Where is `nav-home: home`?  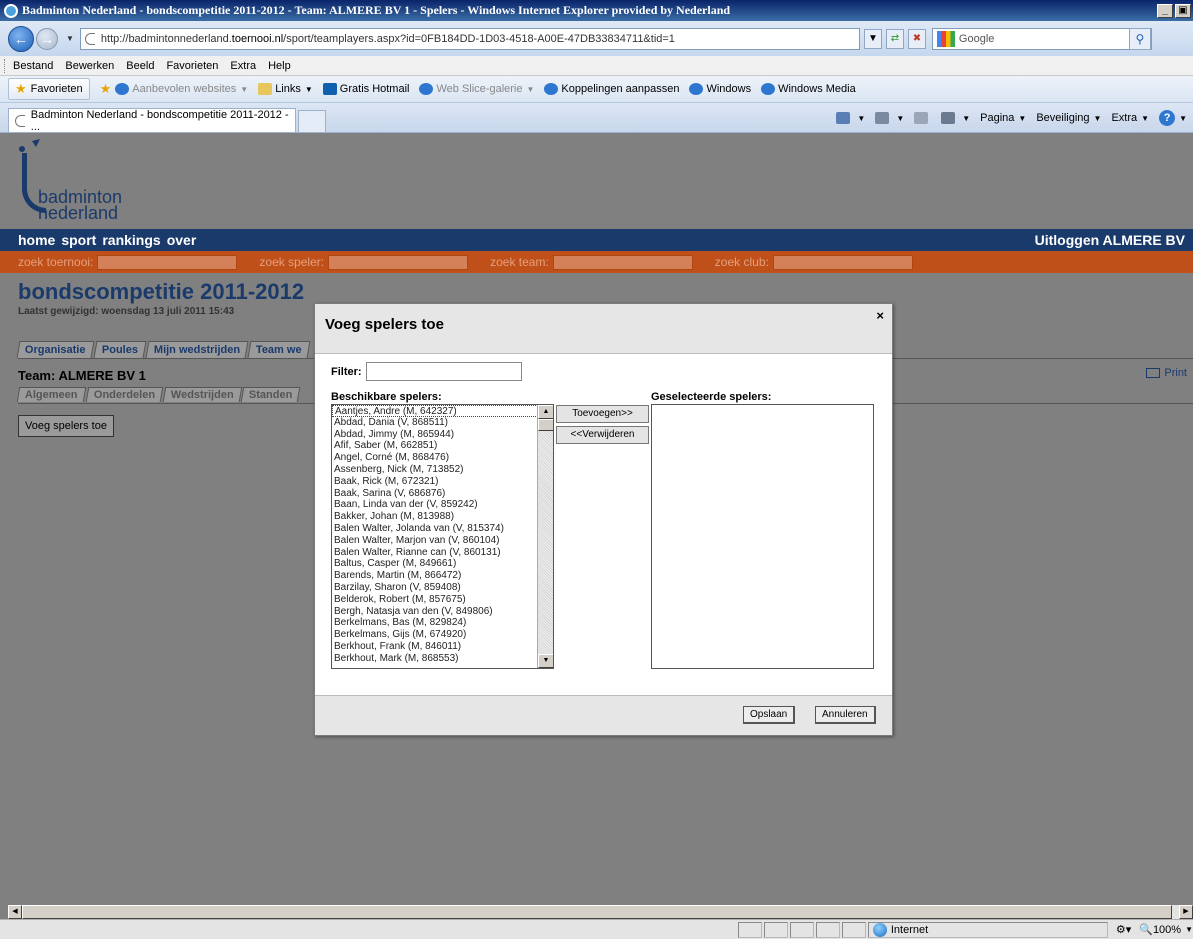 nav-home: home is located at coordinates (36, 240).